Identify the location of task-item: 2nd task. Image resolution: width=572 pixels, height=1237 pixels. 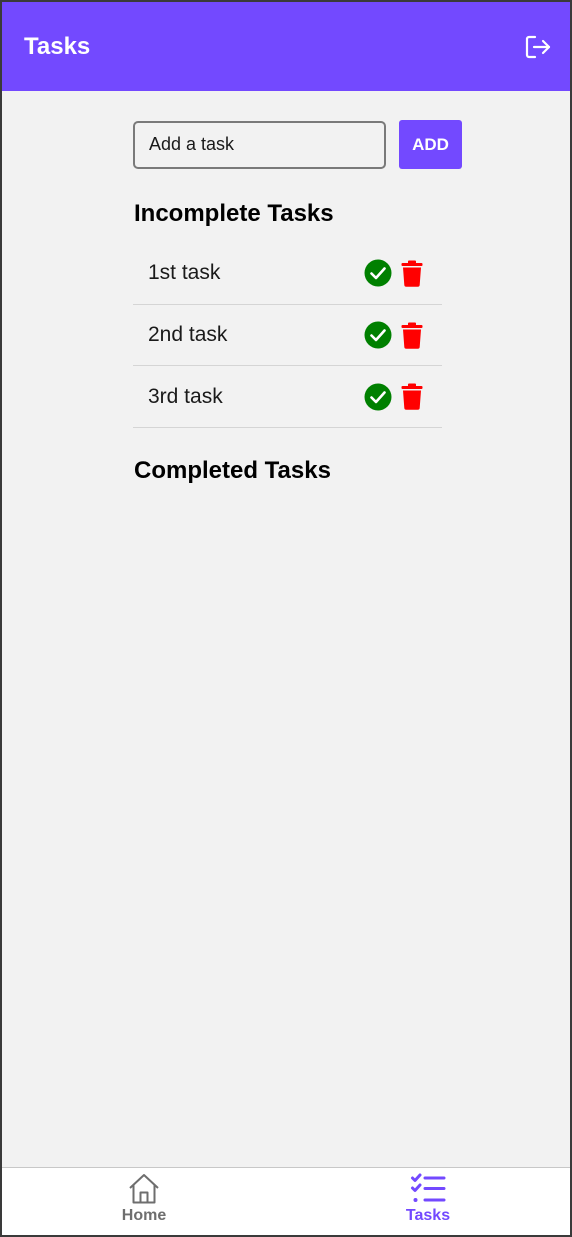
(287, 336).